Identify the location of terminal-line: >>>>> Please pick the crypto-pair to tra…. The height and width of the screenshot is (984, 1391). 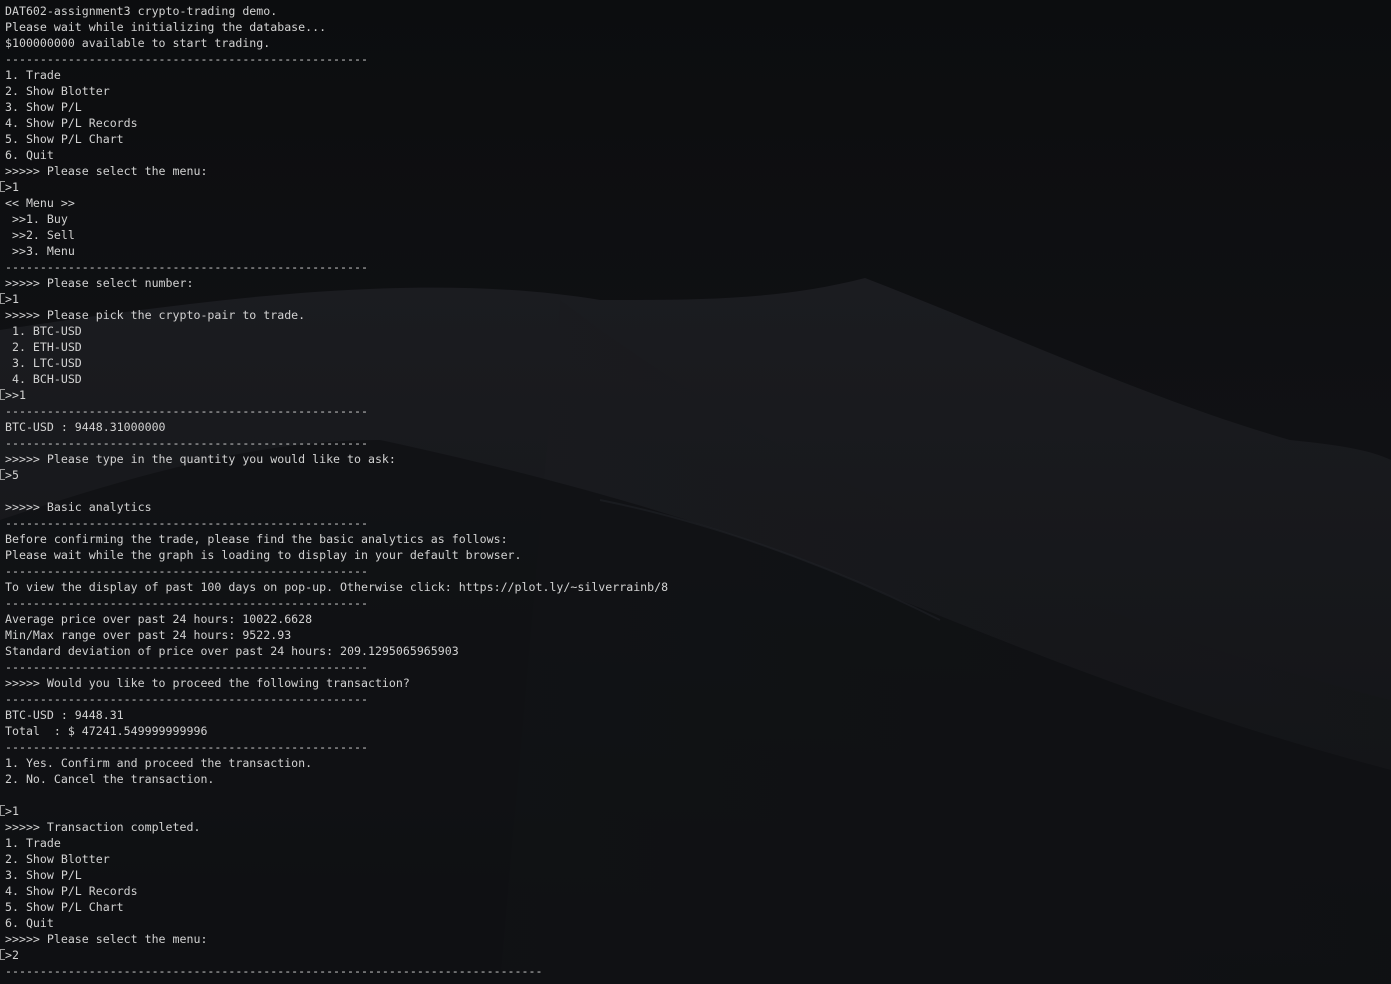
(336, 315).